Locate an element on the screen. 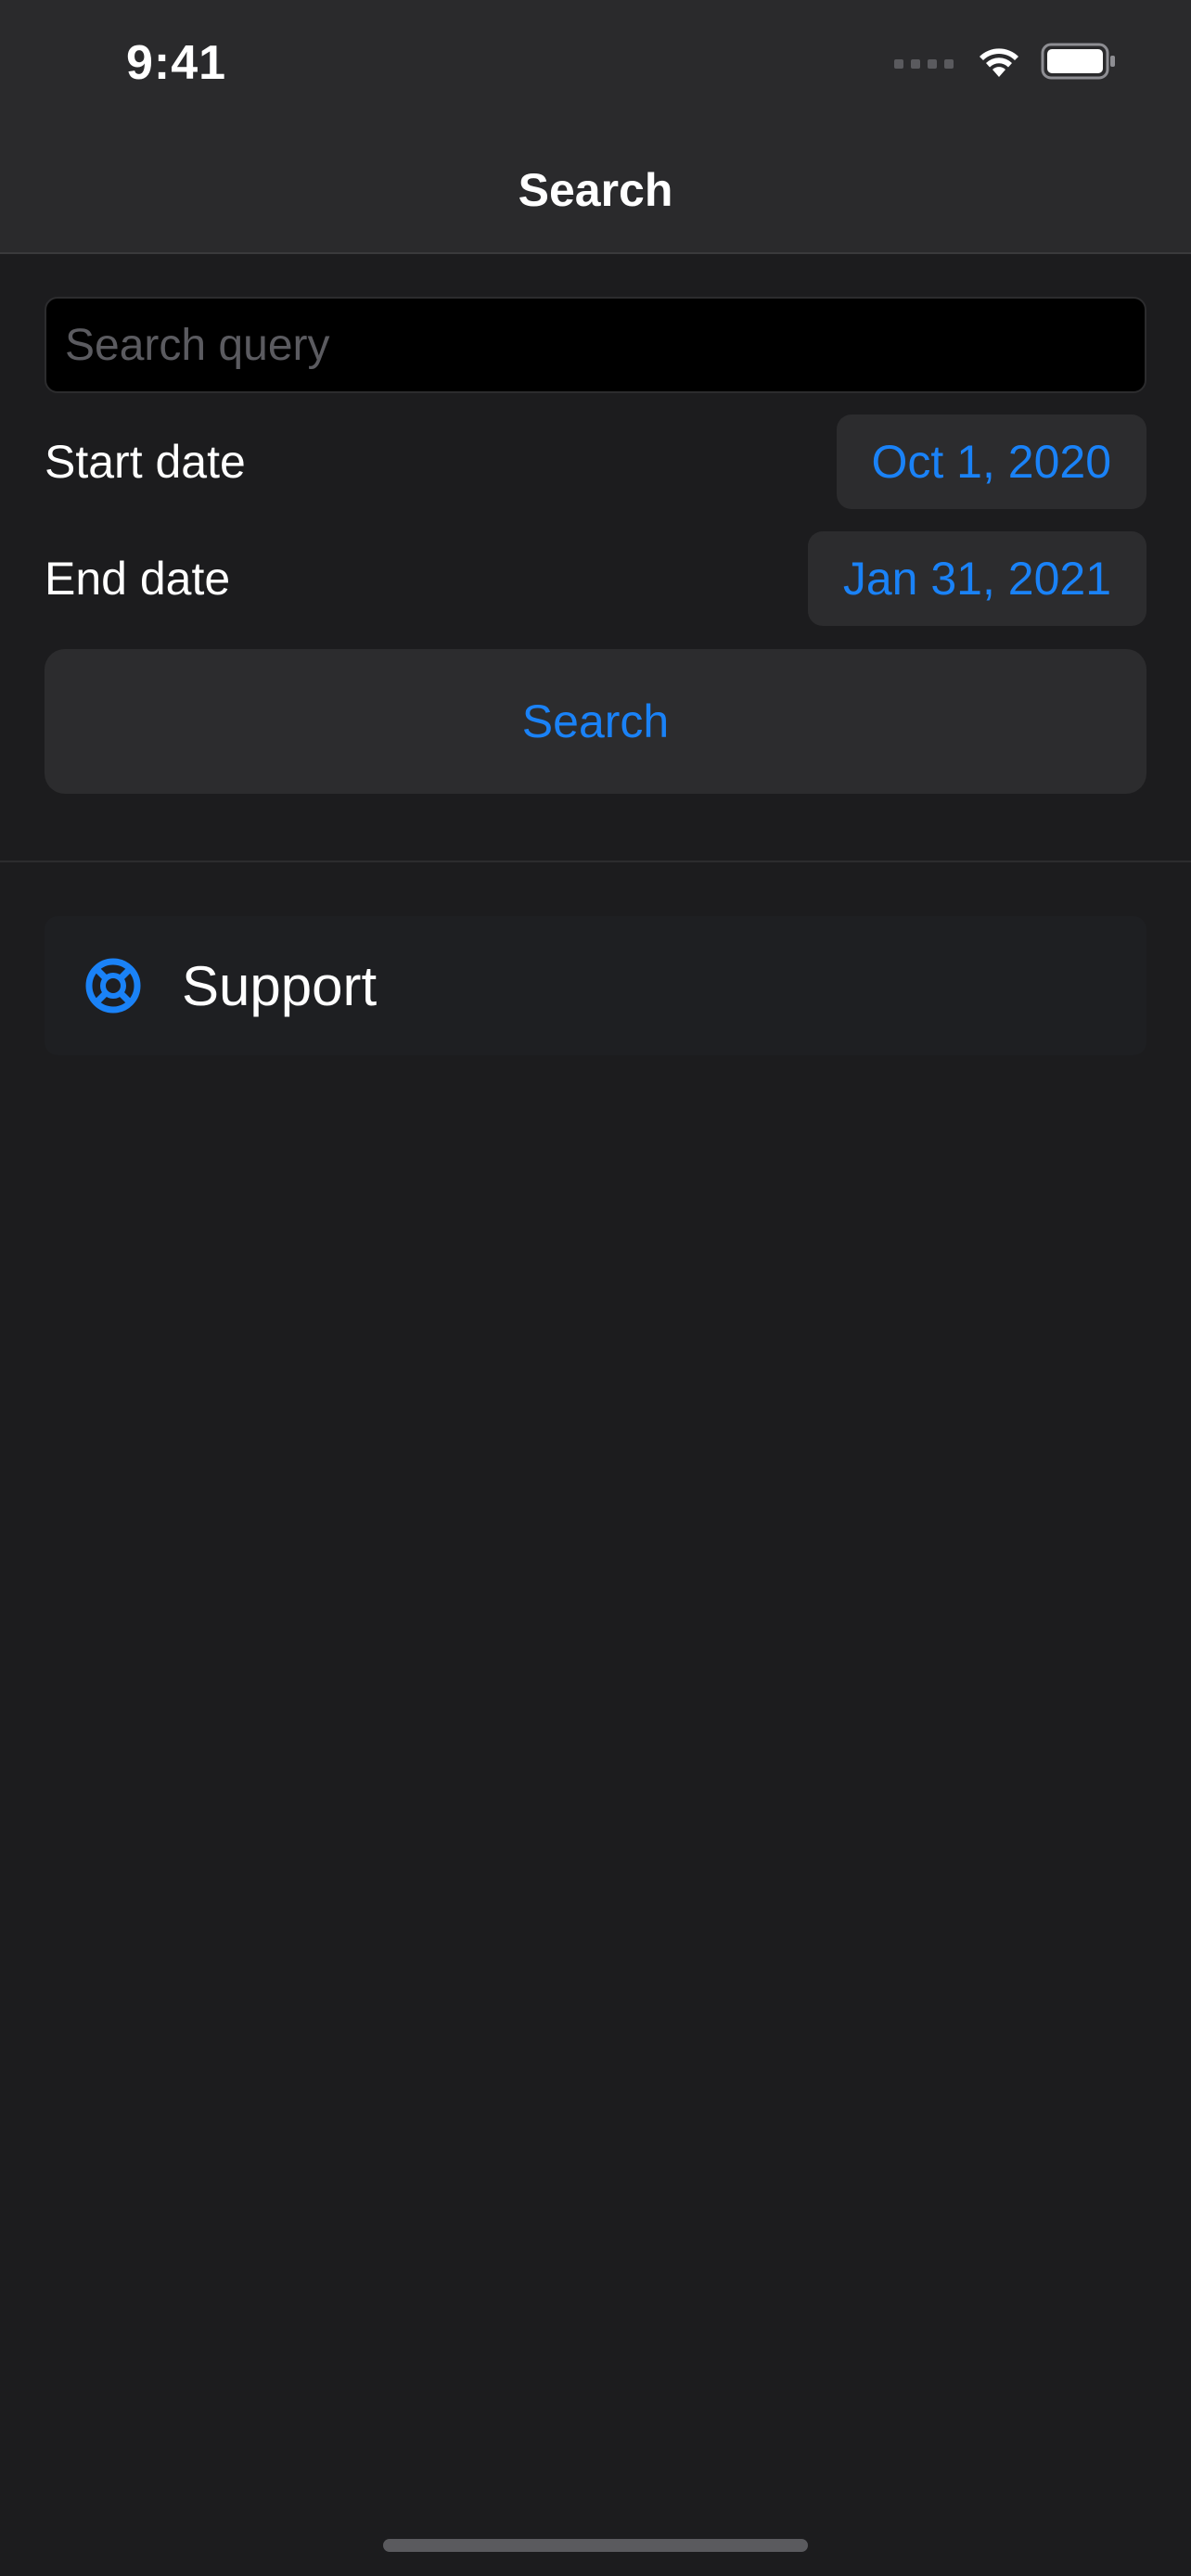  search-button: Search is located at coordinates (595, 722).